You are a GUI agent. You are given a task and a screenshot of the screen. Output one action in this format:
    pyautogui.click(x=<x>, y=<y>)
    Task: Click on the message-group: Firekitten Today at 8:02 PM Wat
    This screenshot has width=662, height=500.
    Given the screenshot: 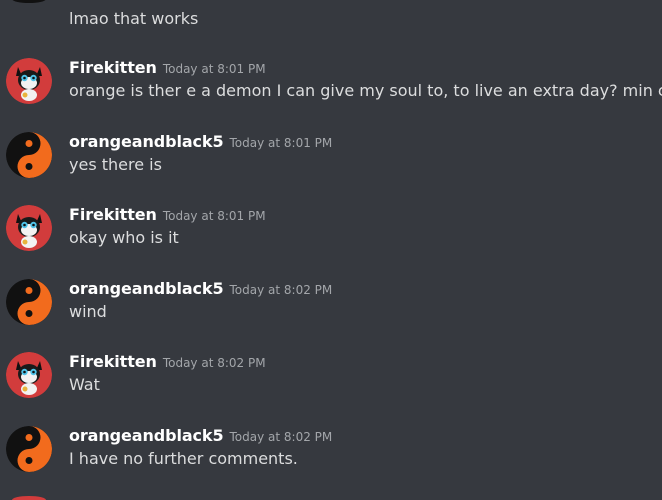 What is the action you would take?
    pyautogui.click(x=331, y=382)
    